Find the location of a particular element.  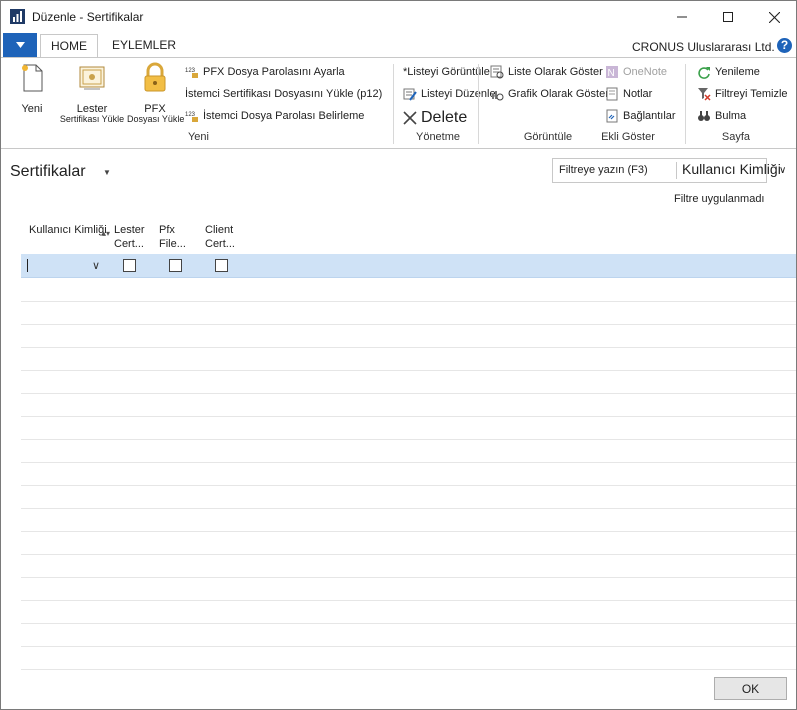

onenote-button: N OneNote is located at coordinates (636, 72).